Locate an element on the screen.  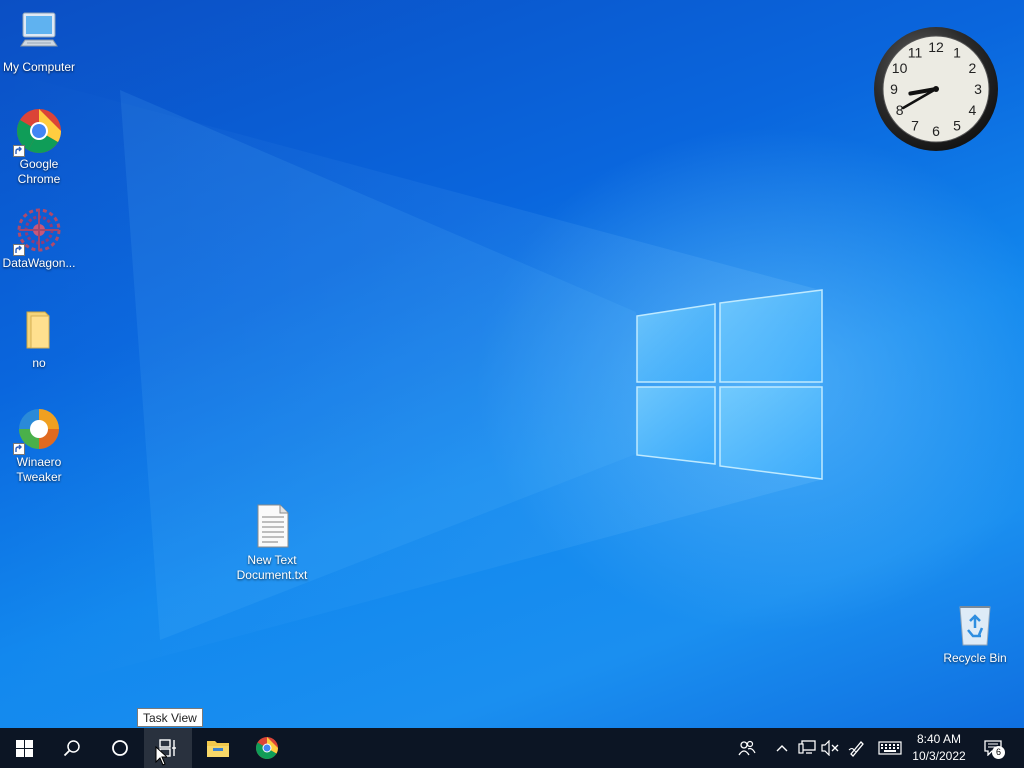
cortana-button is located at coordinates (120, 748).